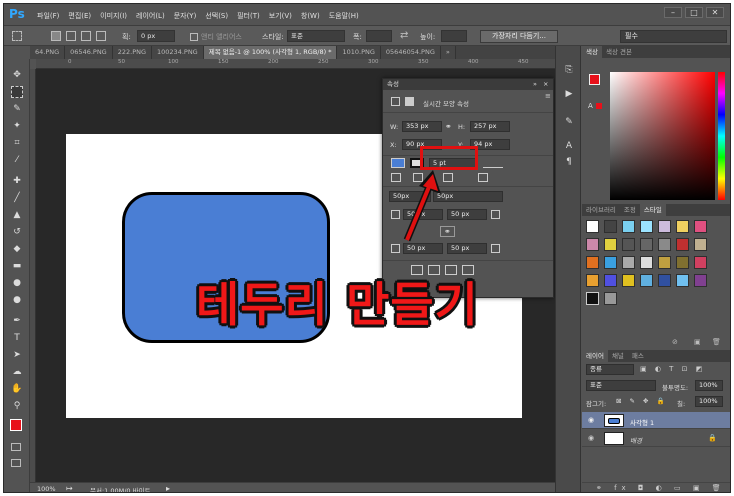 The height and width of the screenshot is (496, 734). I want to click on pen-tool-icon: ✒, so click(17, 321).